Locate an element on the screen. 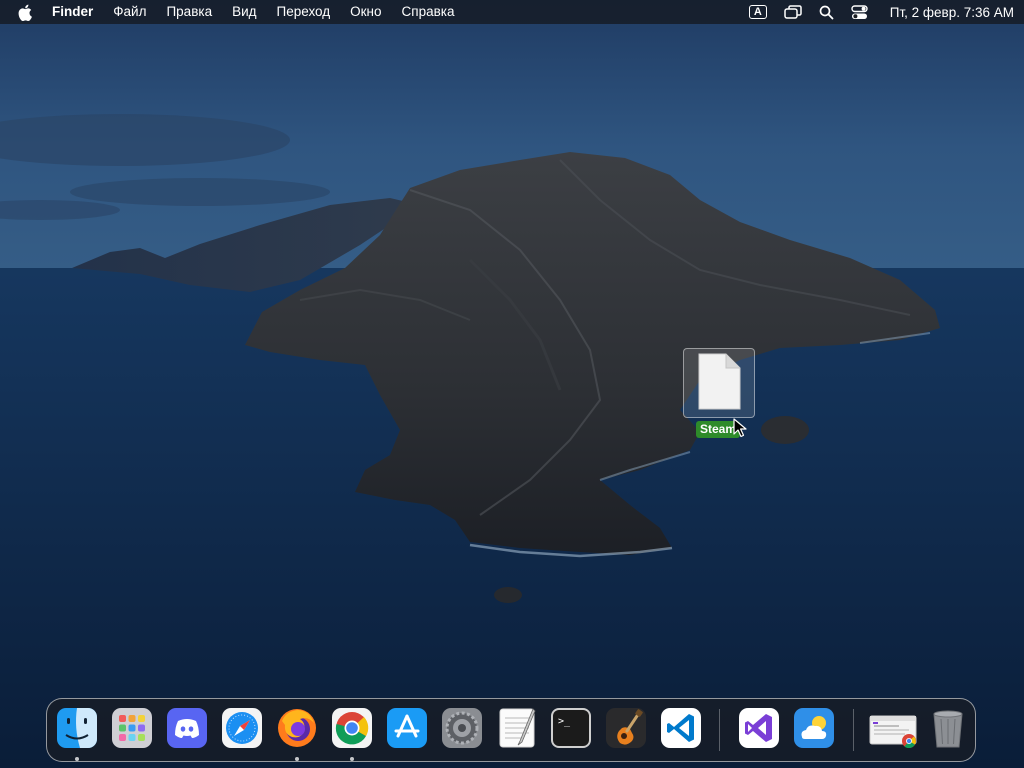  document-alias-icon is located at coordinates (713, 384).